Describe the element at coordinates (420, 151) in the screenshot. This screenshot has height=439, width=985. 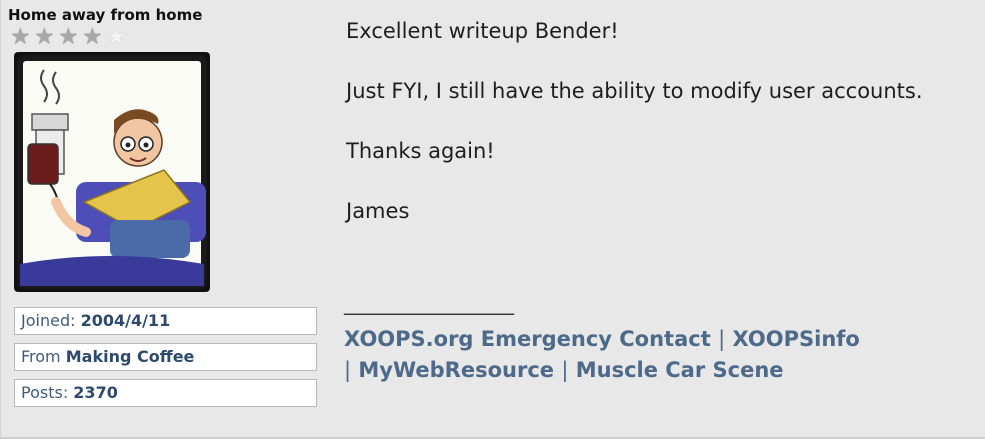
I see `message-line: Thanks again!` at that location.